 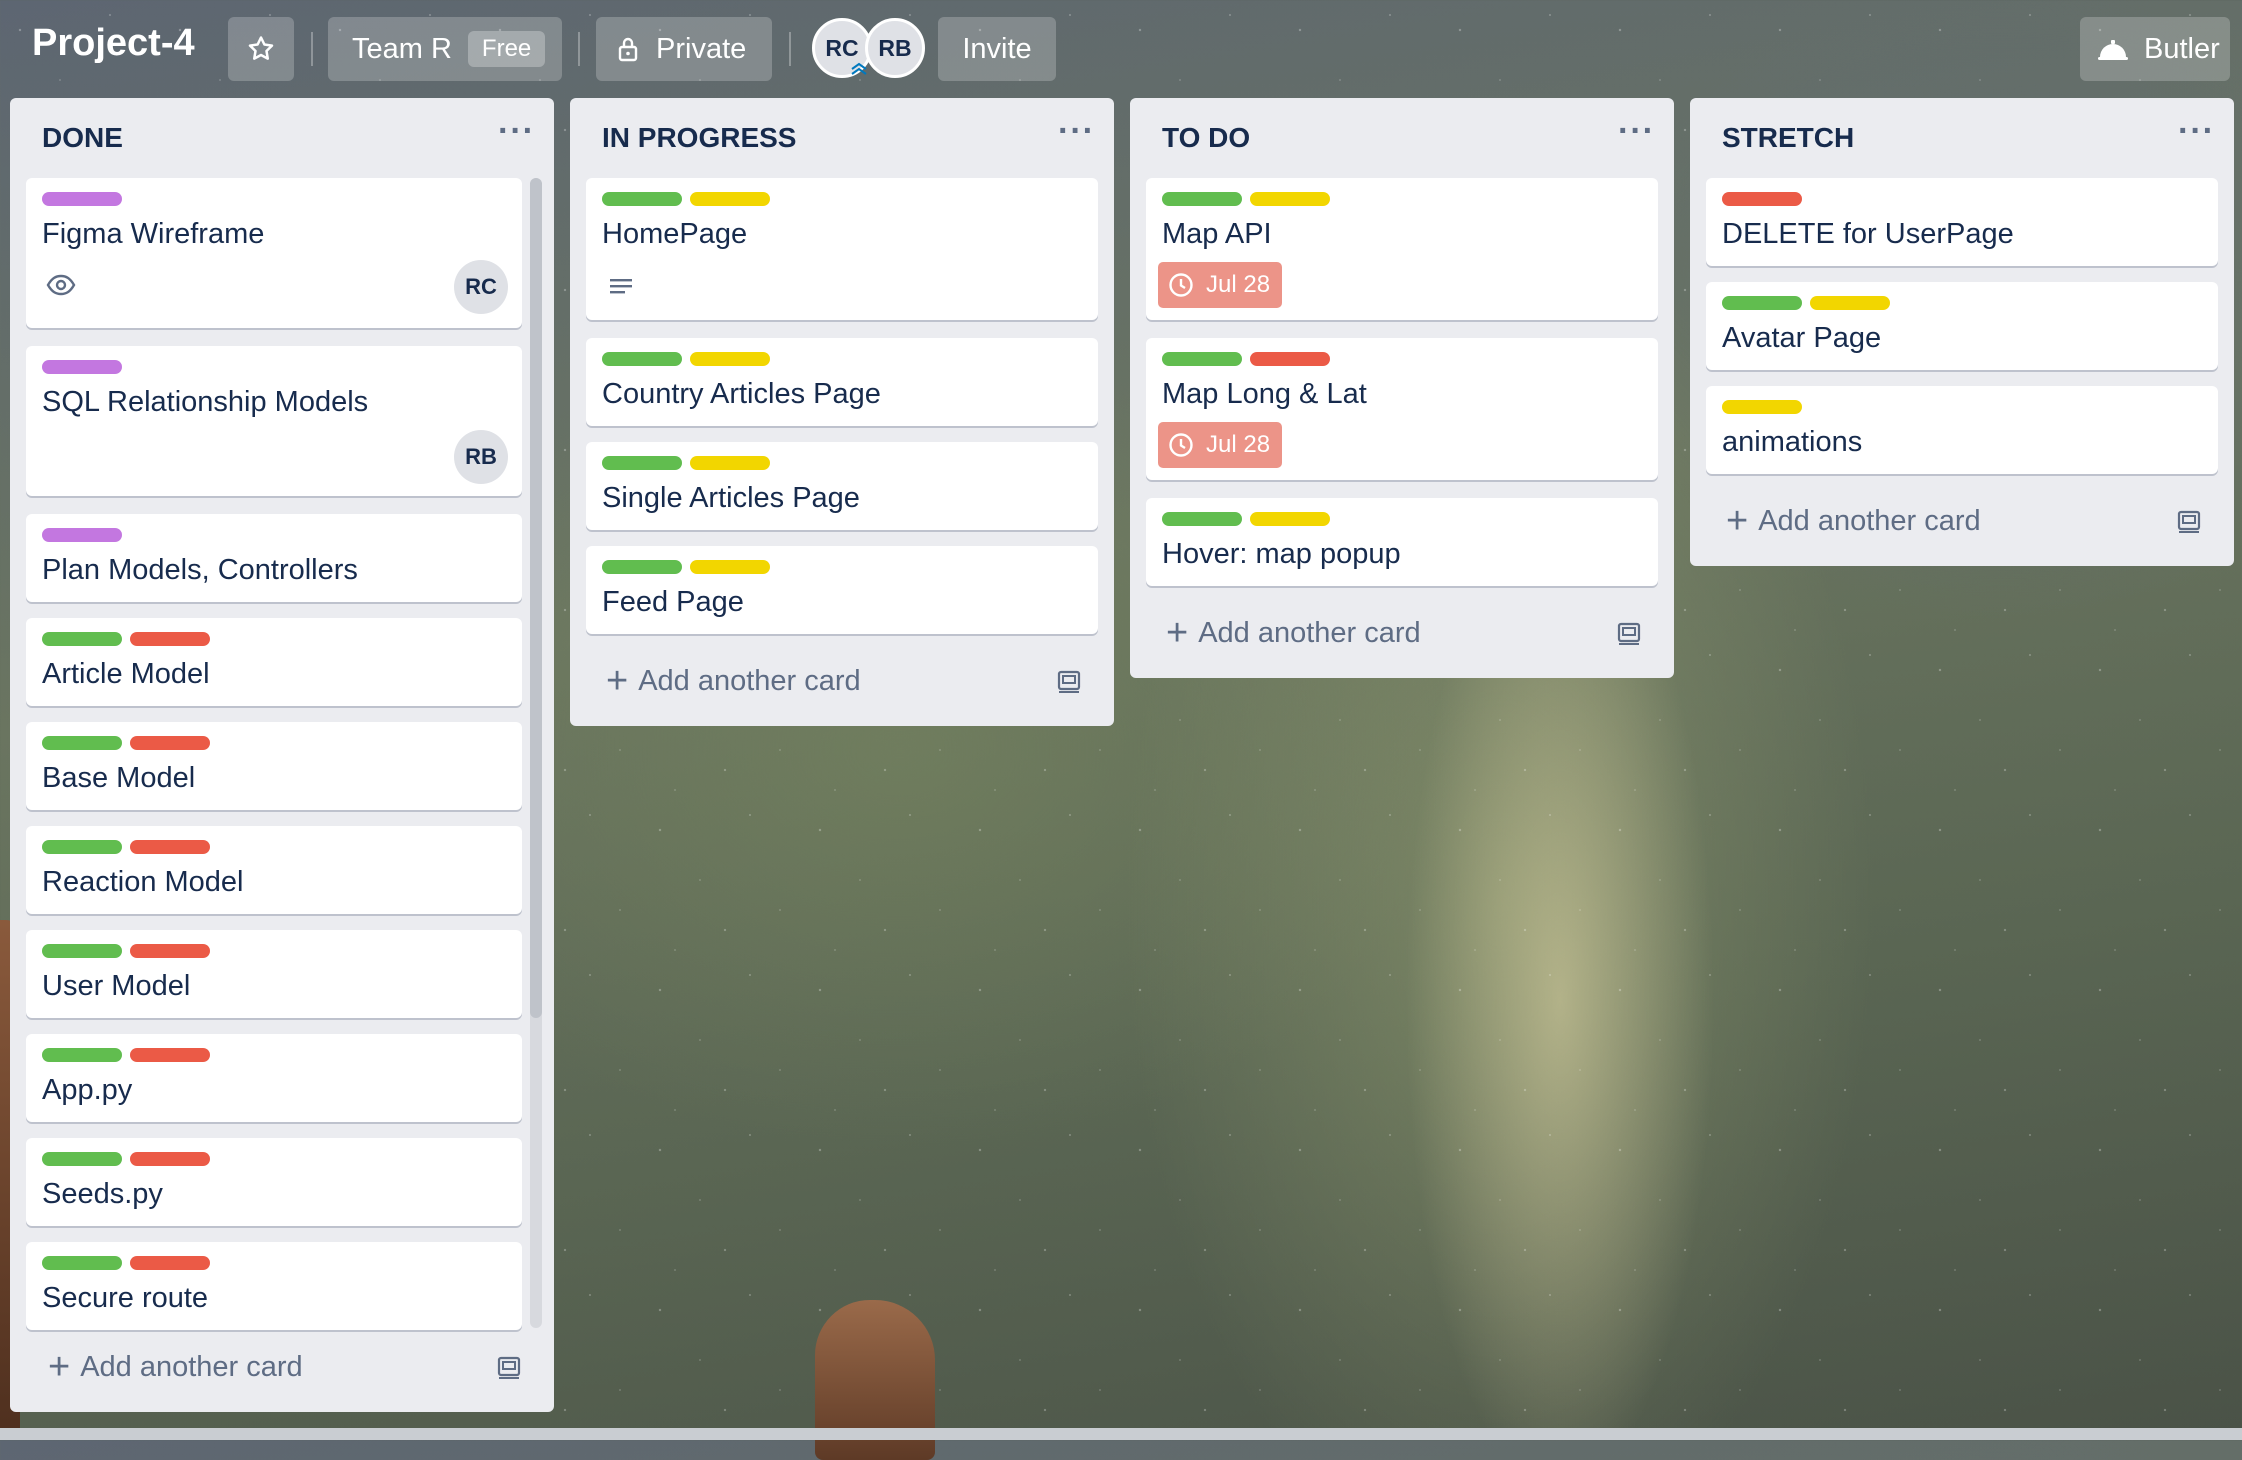 What do you see at coordinates (1402, 409) in the screenshot?
I see `card-map-long-lat: Map Long & Lat Jul 28` at bounding box center [1402, 409].